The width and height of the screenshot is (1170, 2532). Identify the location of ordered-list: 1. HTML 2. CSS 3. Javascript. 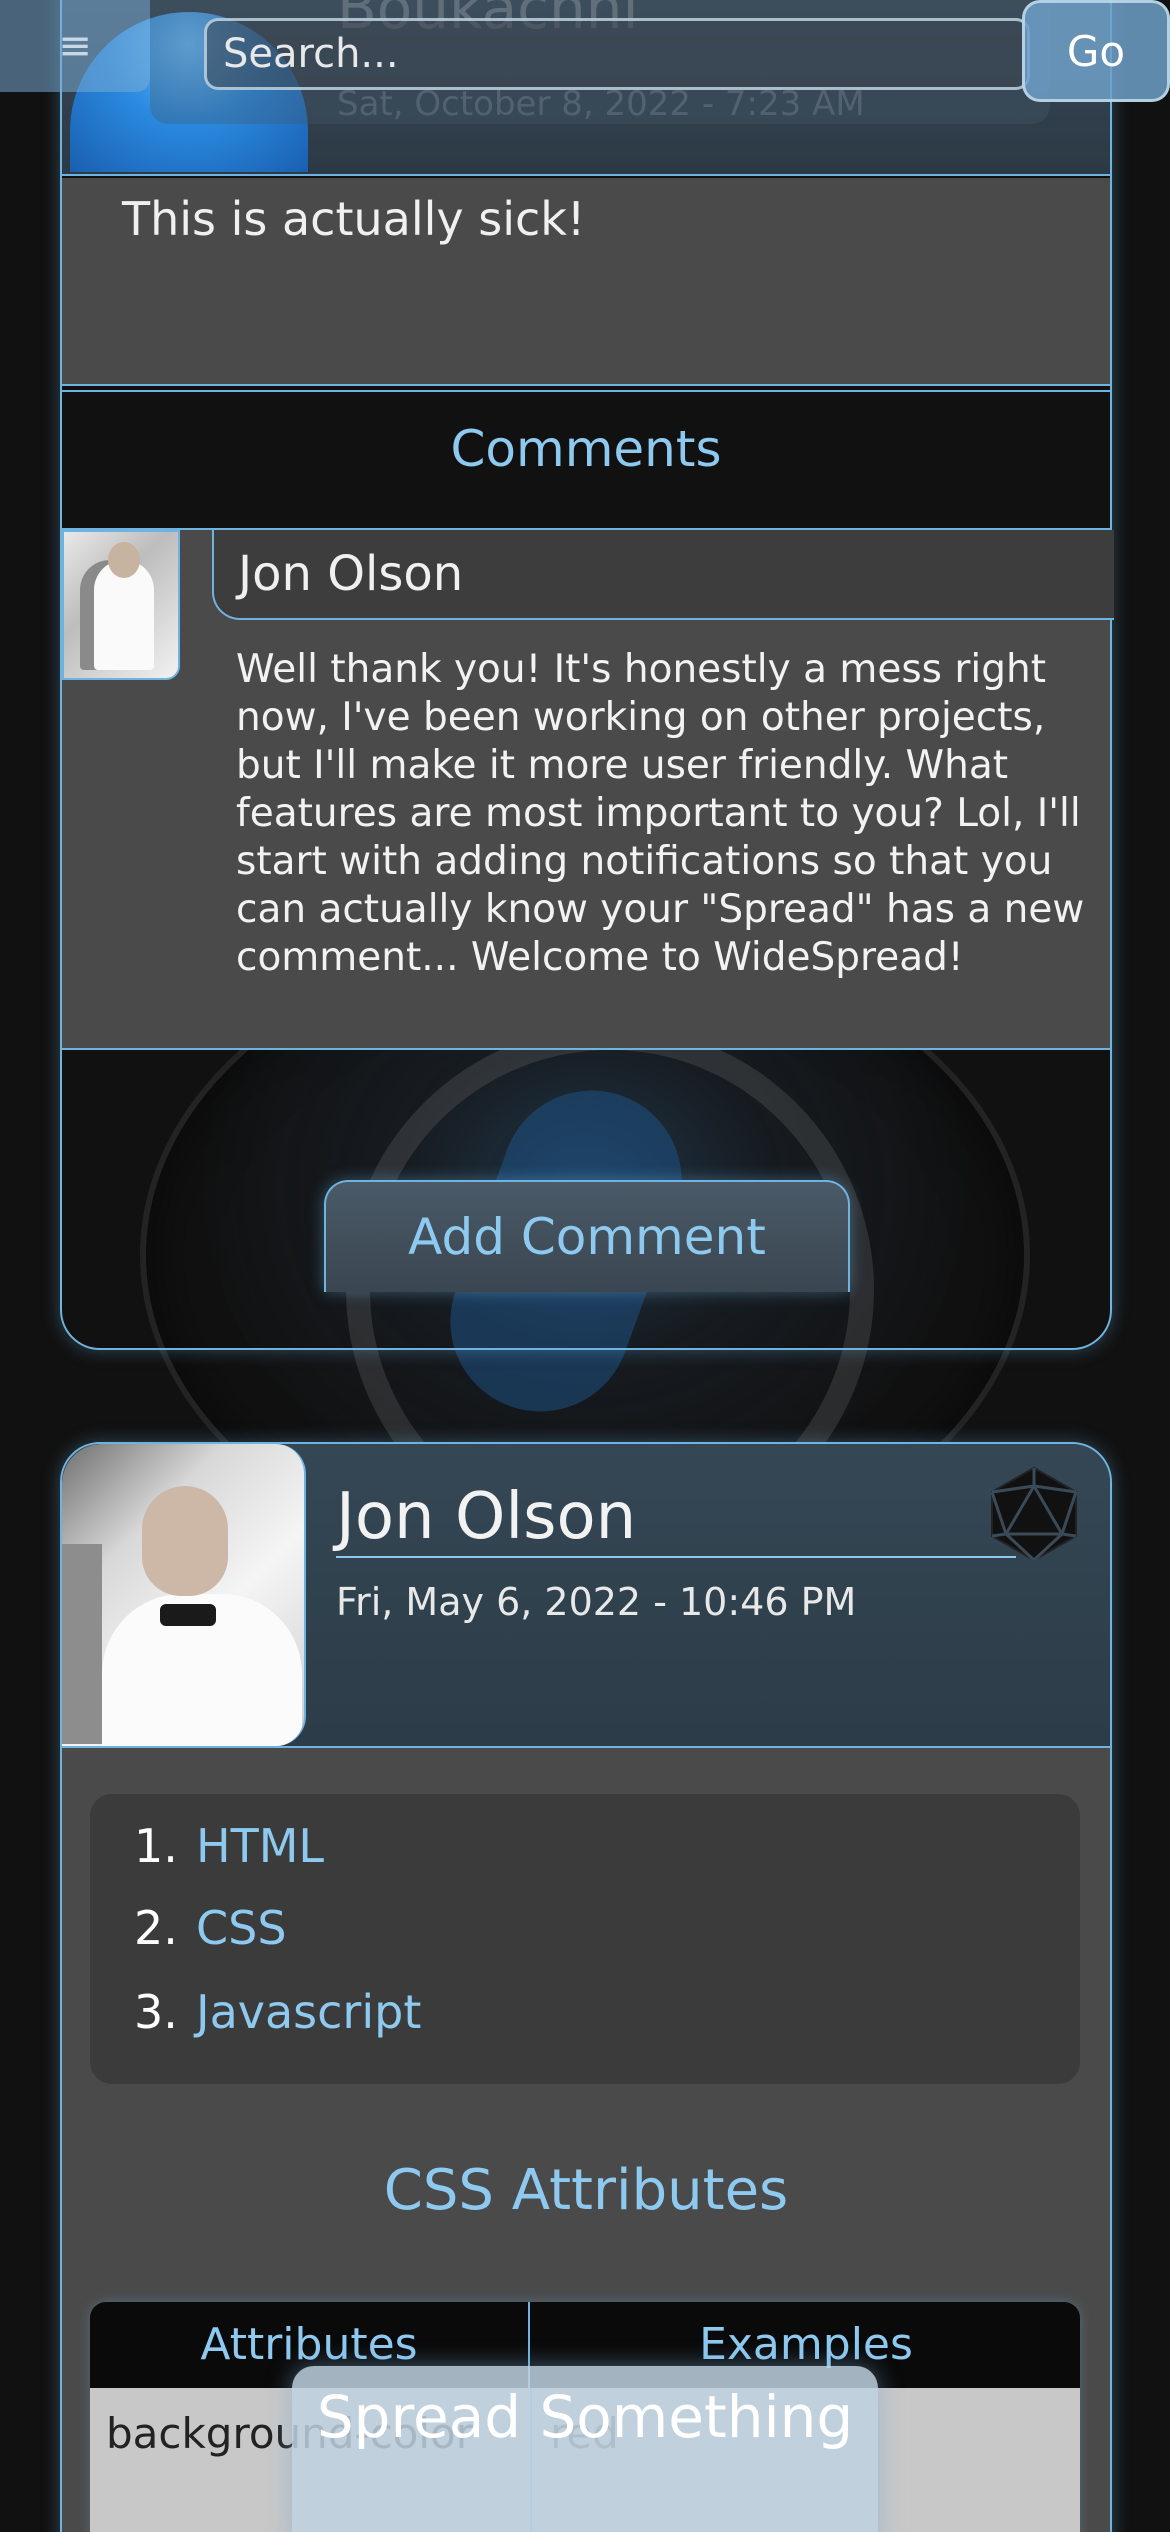
(585, 1939).